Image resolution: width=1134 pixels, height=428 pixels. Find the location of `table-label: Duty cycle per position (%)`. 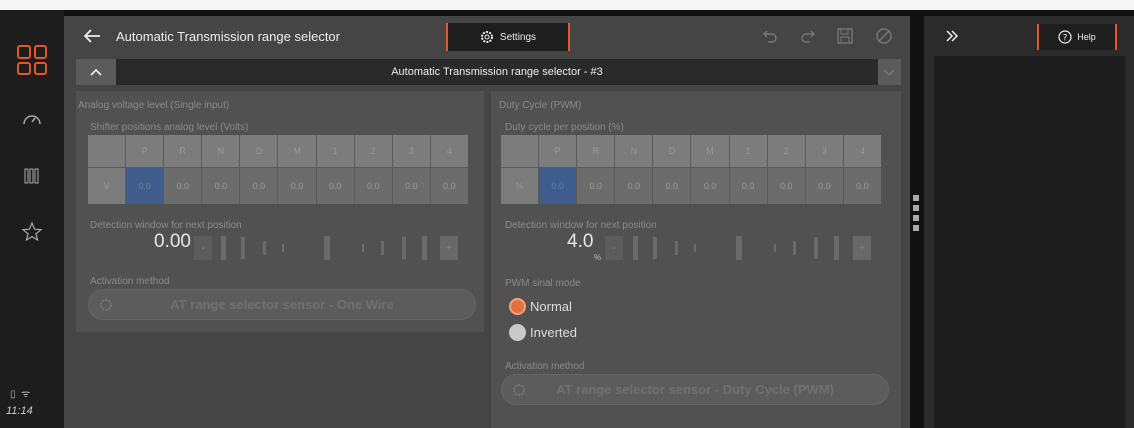

table-label: Duty cycle per position (%) is located at coordinates (564, 127).